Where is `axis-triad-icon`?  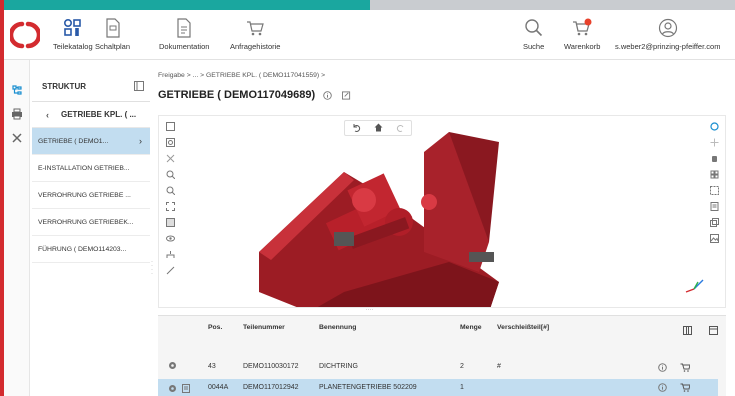
axis-triad-icon is located at coordinates (694, 286).